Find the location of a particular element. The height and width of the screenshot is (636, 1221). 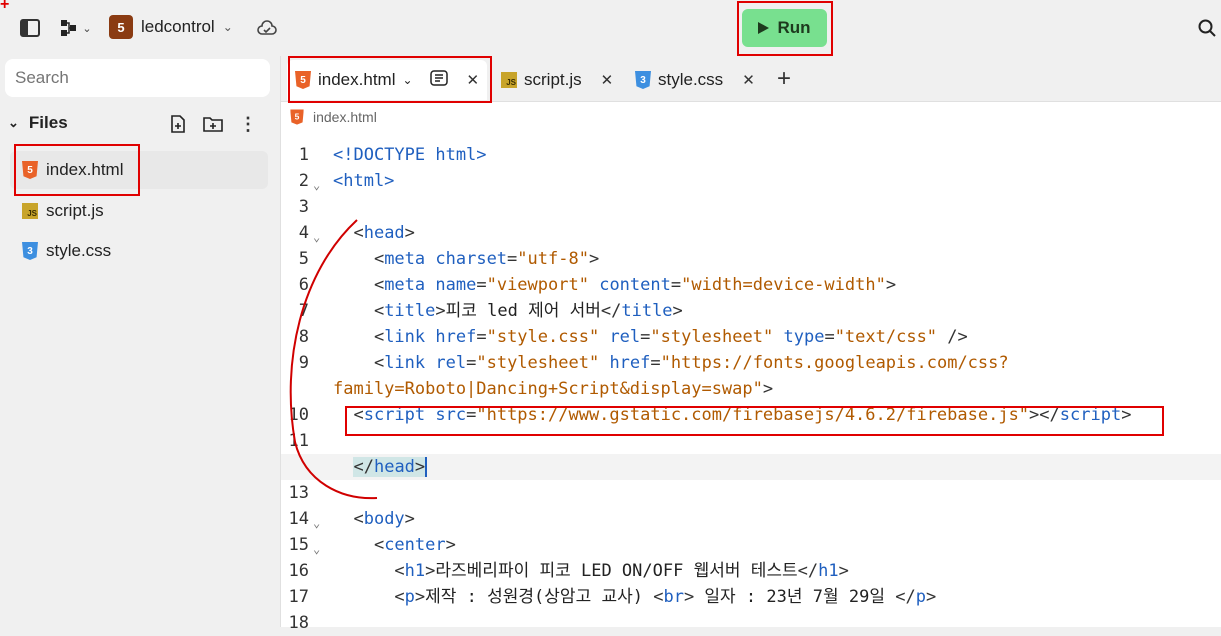

code-text: "utf-8" is located at coordinates (553, 259).